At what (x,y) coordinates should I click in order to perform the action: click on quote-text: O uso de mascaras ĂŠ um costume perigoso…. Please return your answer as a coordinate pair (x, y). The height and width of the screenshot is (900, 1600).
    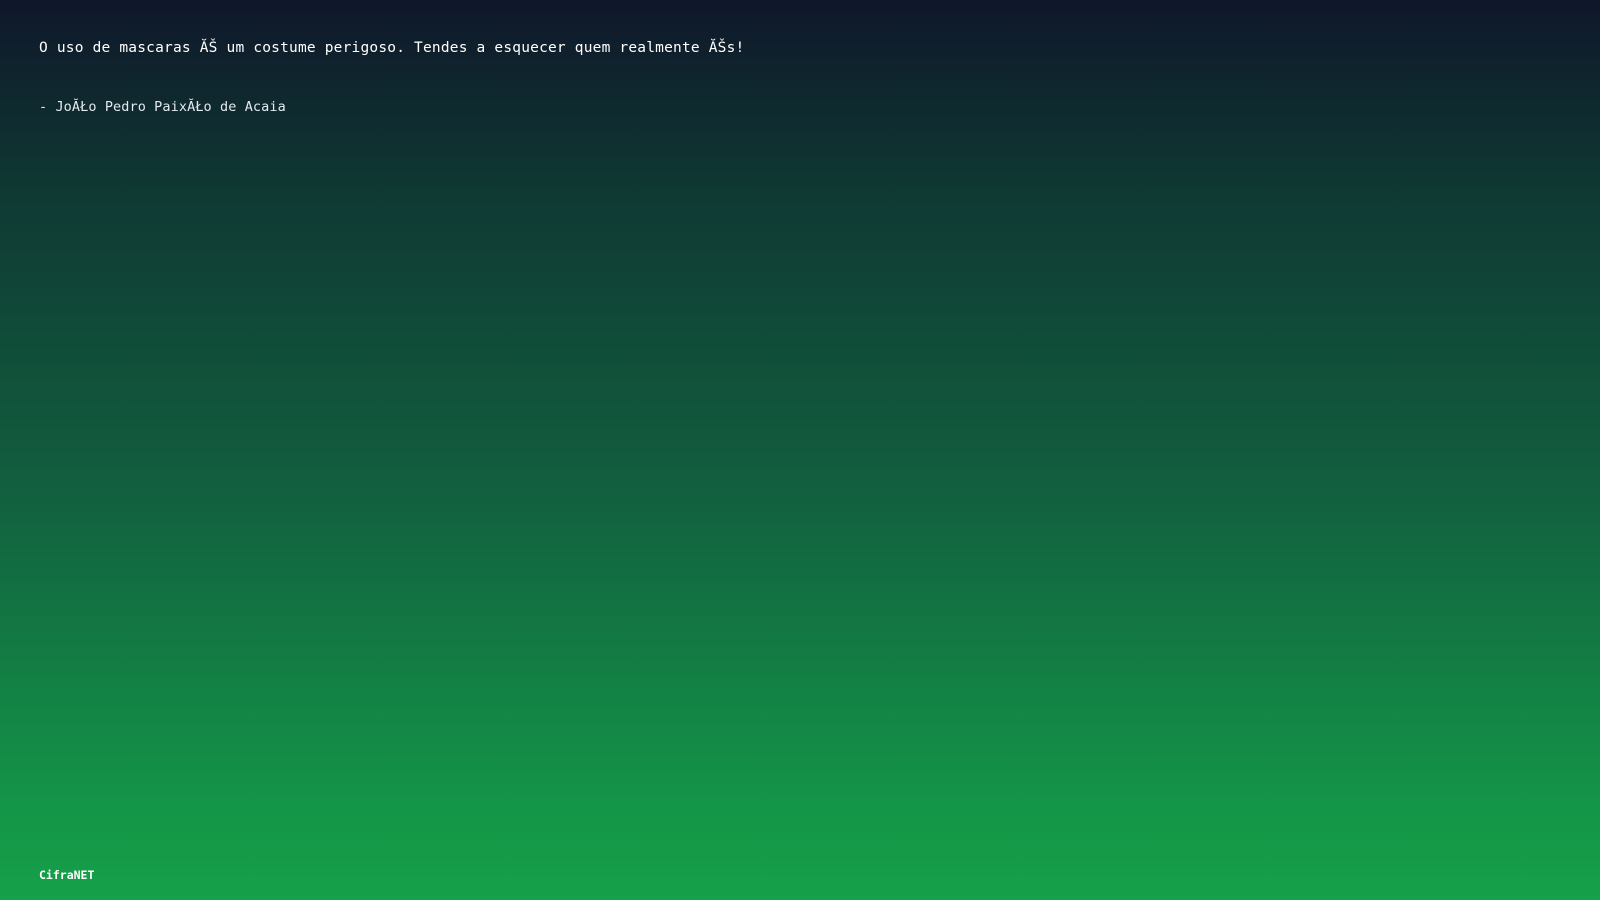
    Looking at the image, I should click on (392, 48).